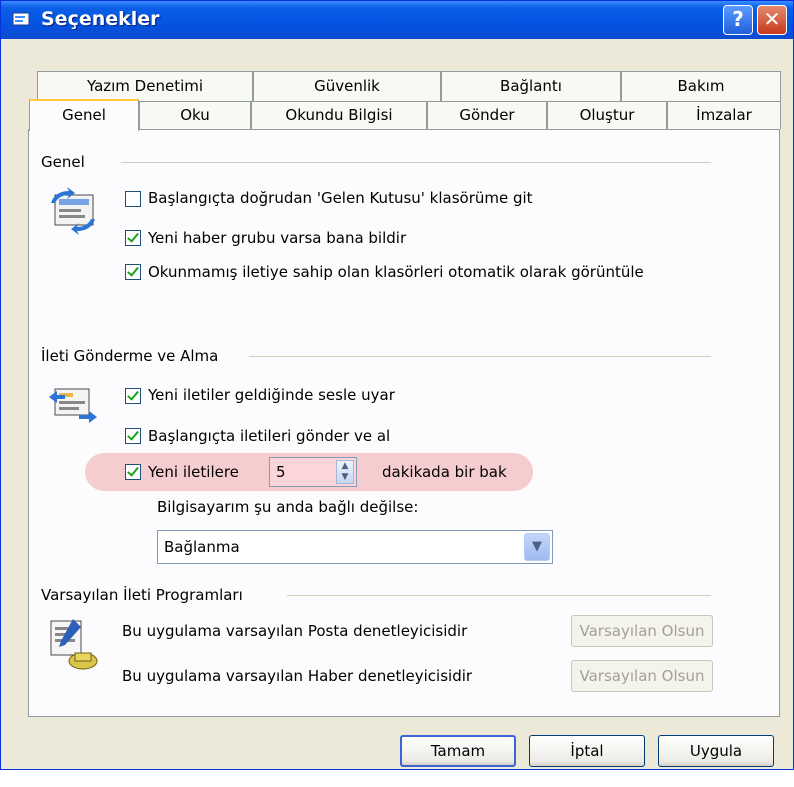 The width and height of the screenshot is (794, 787). I want to click on make-default-mail-button: Varsayılan Olsun, so click(642, 631).